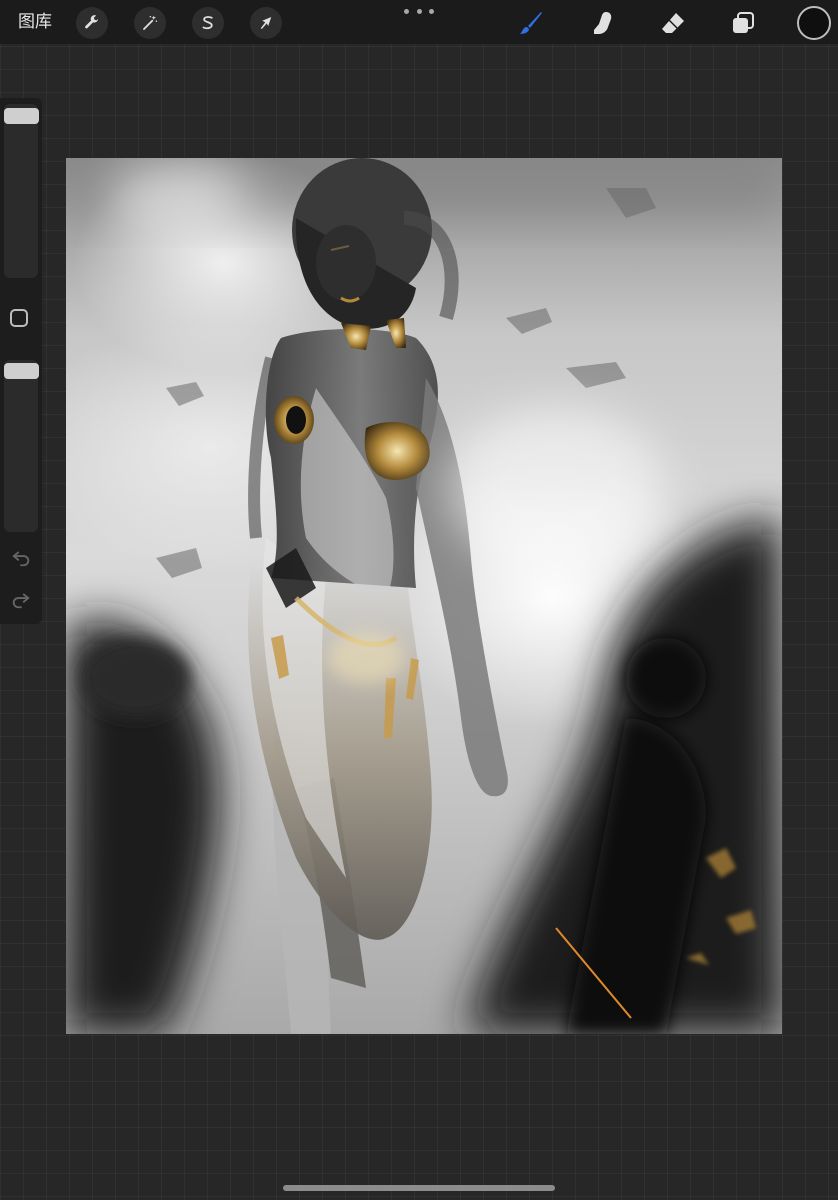 Image resolution: width=838 pixels, height=1200 pixels. I want to click on selection-s-icon, so click(207, 23).